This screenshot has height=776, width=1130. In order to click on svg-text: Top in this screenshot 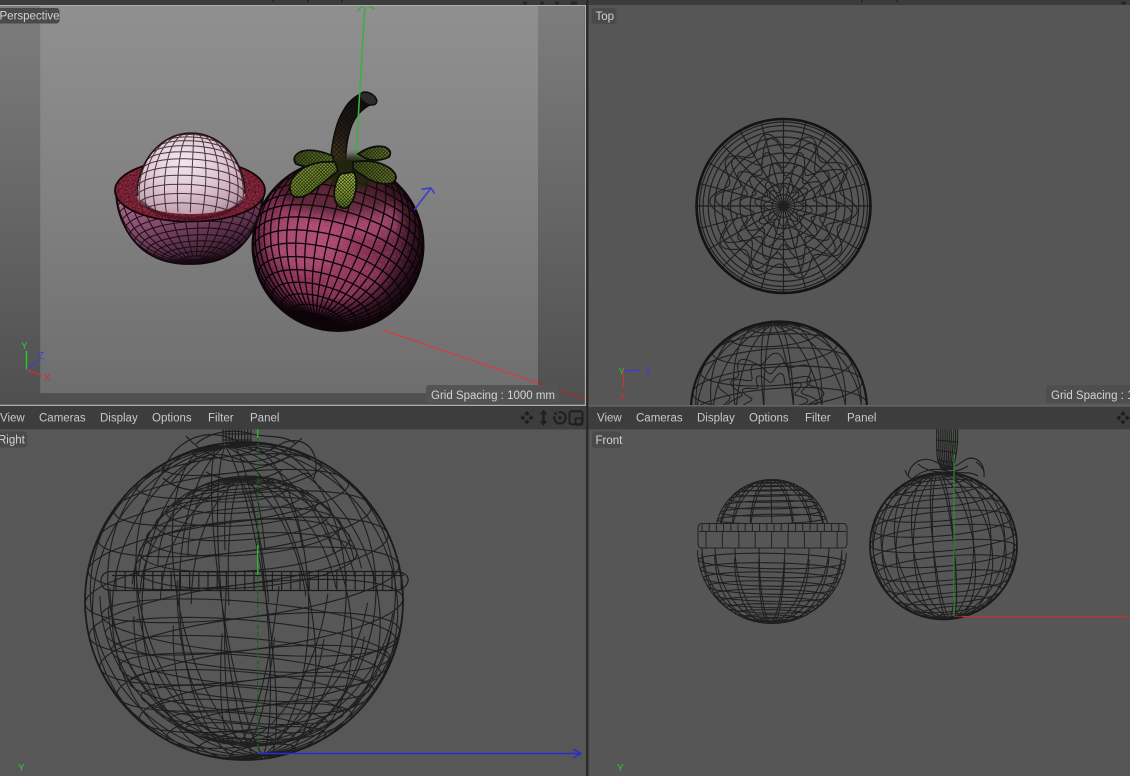, I will do `click(605, 17)`.